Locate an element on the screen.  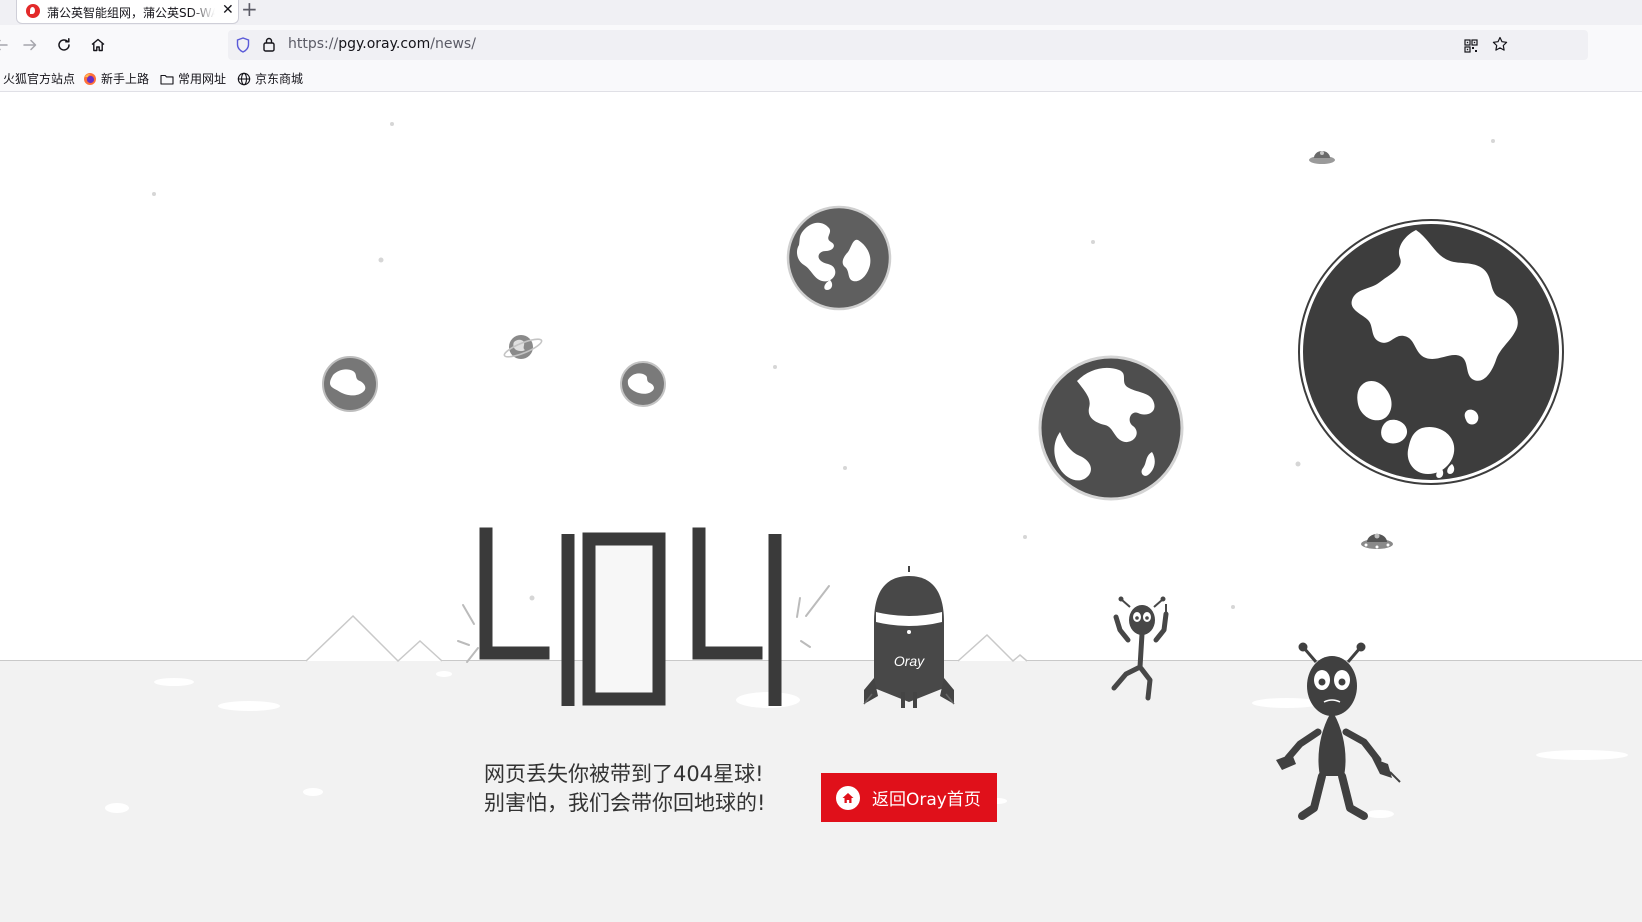
new-tab-button: + is located at coordinates (249, 10).